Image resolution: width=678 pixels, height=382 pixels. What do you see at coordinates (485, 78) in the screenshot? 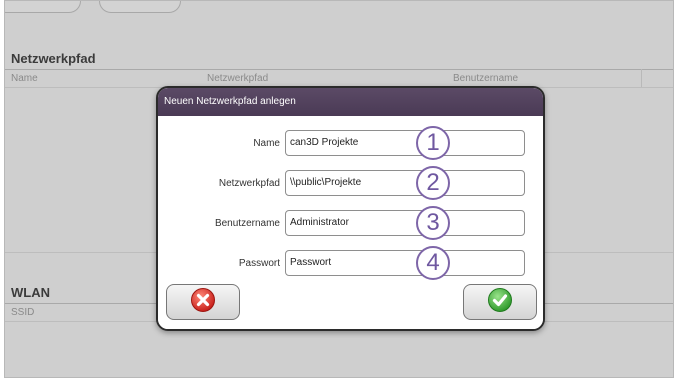
I see `column-header-benutzername: Benutzername` at bounding box center [485, 78].